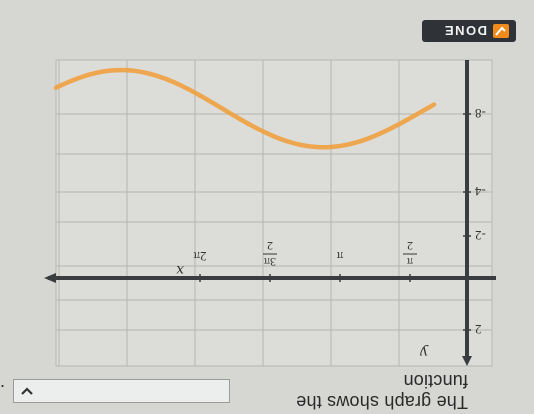 The width and height of the screenshot is (534, 414). What do you see at coordinates (480, 113) in the screenshot?
I see `y-tick-label: -8` at bounding box center [480, 113].